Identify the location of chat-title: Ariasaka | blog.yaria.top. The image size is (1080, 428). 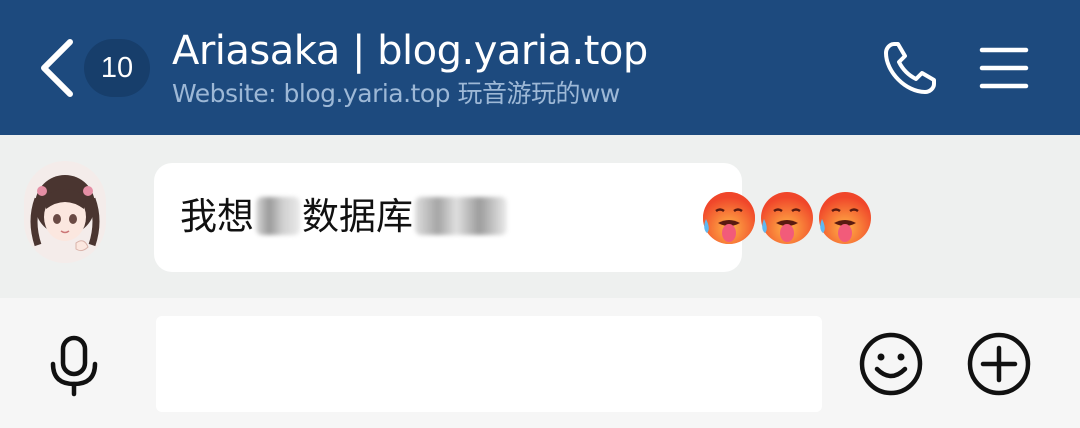
(410, 51).